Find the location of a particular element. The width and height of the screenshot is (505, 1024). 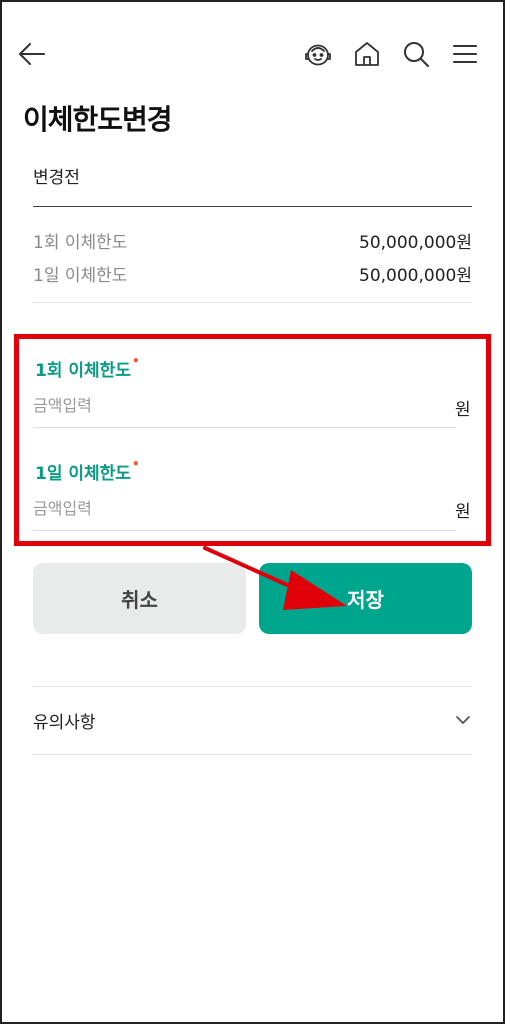

home-button is located at coordinates (367, 54).